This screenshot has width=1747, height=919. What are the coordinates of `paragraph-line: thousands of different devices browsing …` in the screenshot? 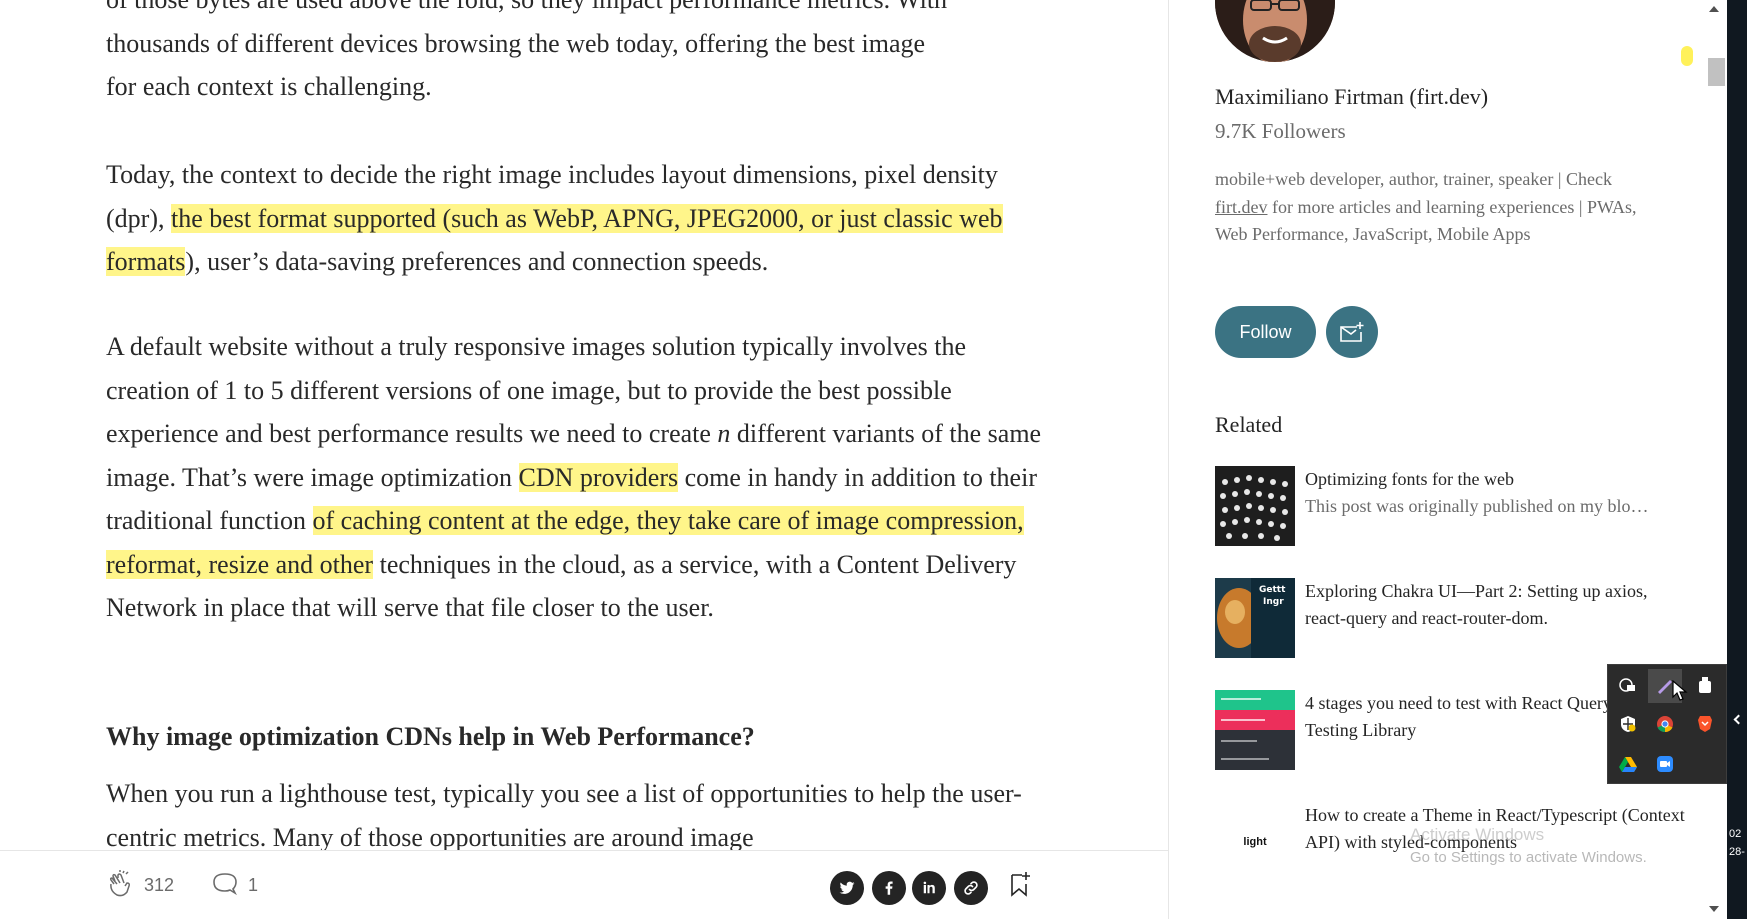 It's located at (516, 43).